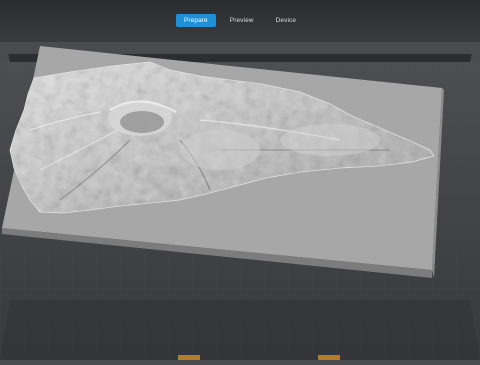  Describe the element at coordinates (286, 20) in the screenshot. I see `tab-device: Device` at that location.